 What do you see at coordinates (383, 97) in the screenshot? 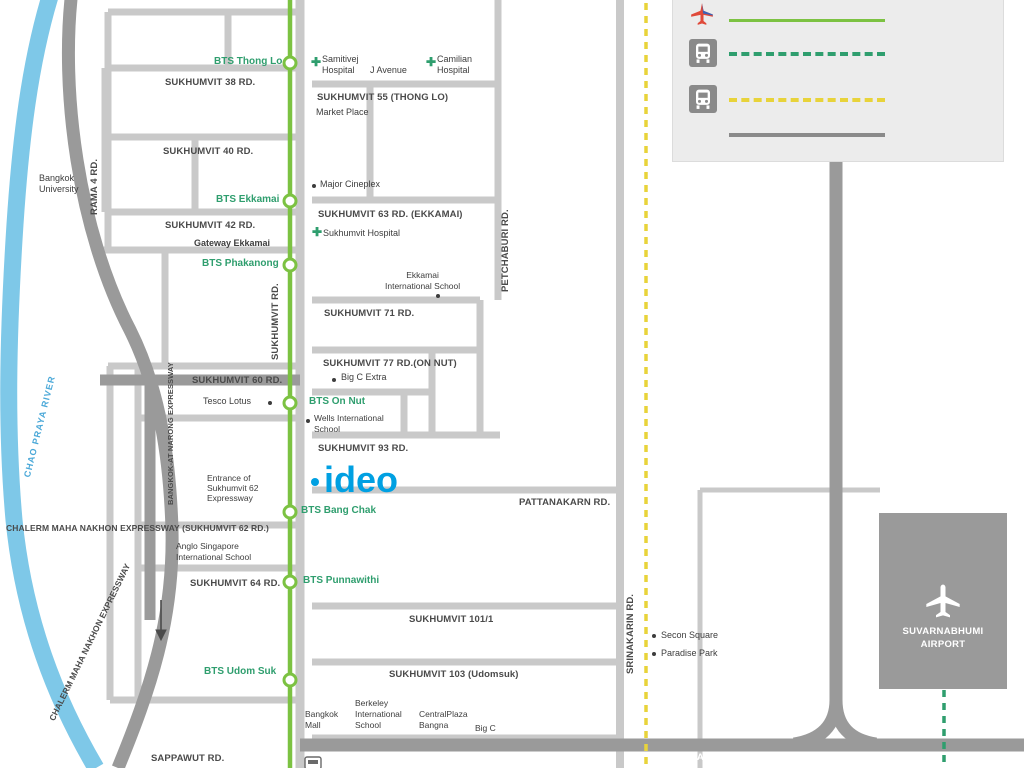
I see `road-label-sukhumvit-55: SUKHUMVIT 55 (THONG LO)` at bounding box center [383, 97].